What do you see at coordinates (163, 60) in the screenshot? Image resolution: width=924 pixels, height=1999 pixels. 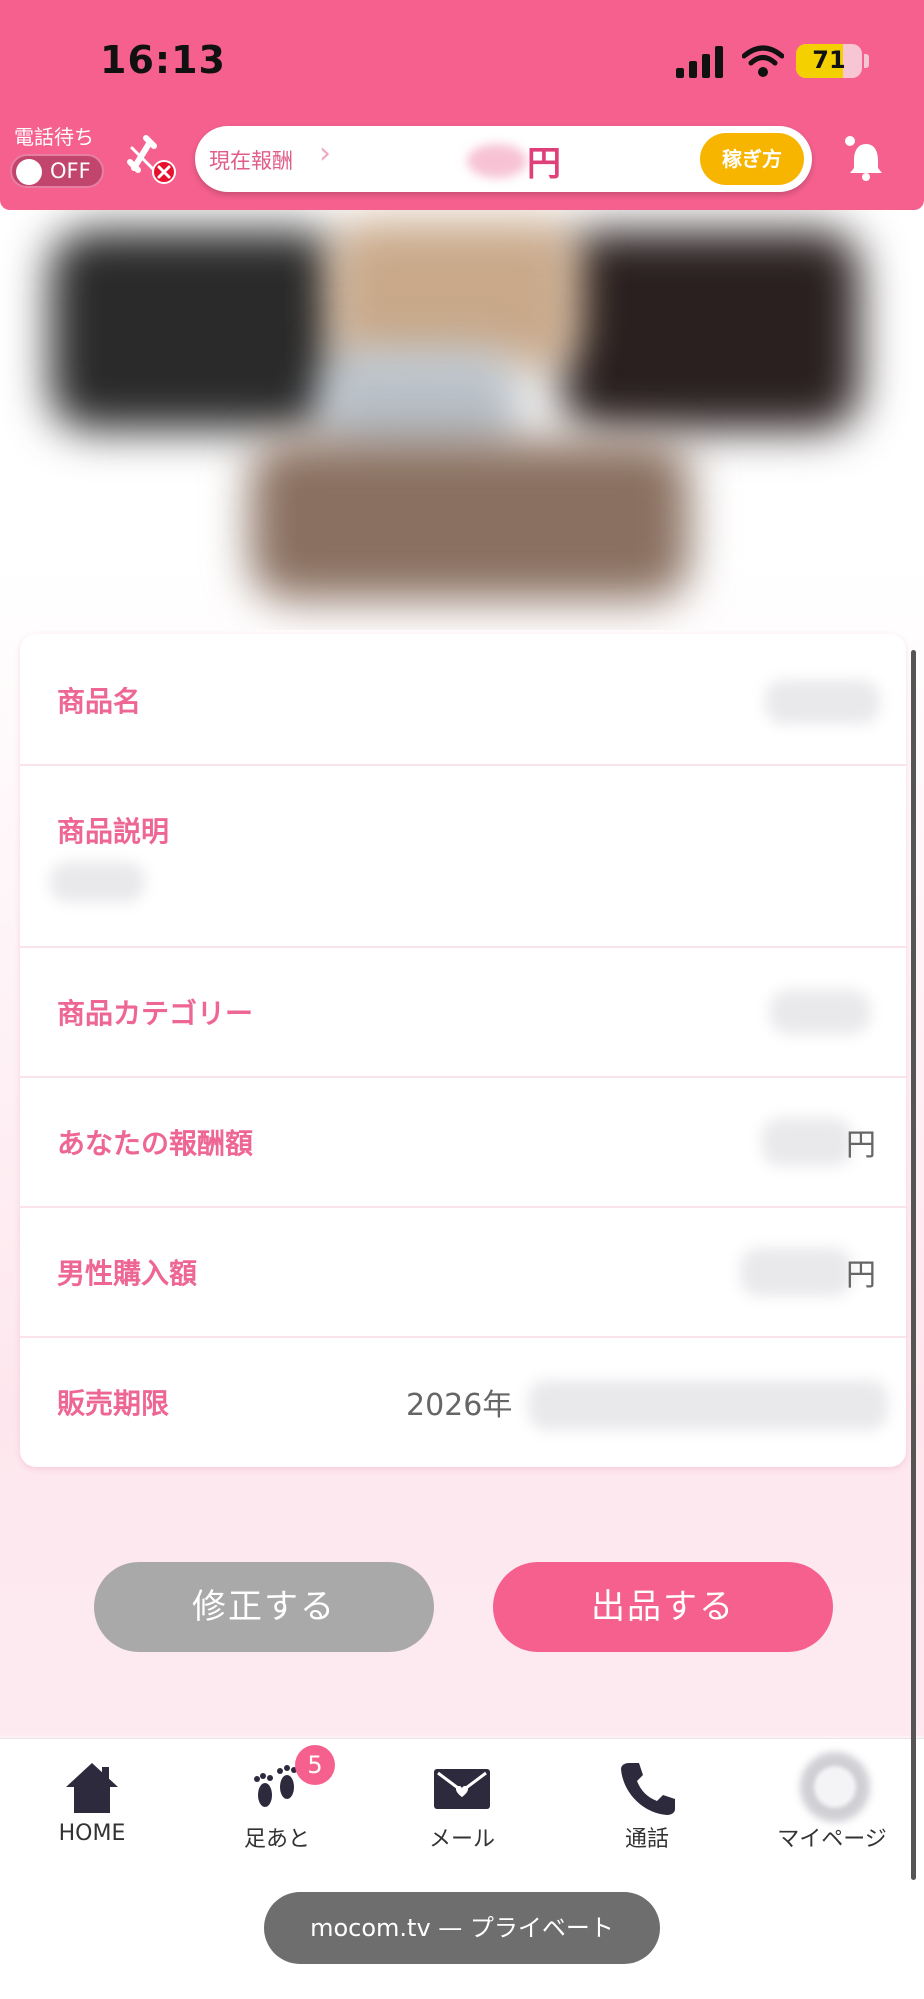 I see `status-time: 16:13` at bounding box center [163, 60].